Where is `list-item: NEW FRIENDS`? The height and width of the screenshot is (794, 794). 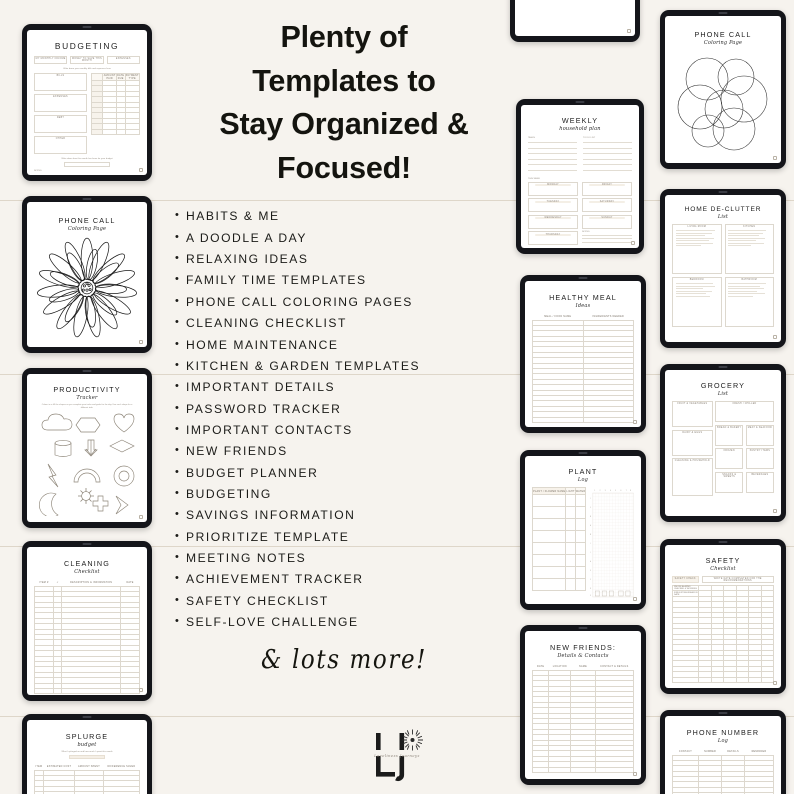 list-item: NEW FRIENDS is located at coordinates (347, 451).